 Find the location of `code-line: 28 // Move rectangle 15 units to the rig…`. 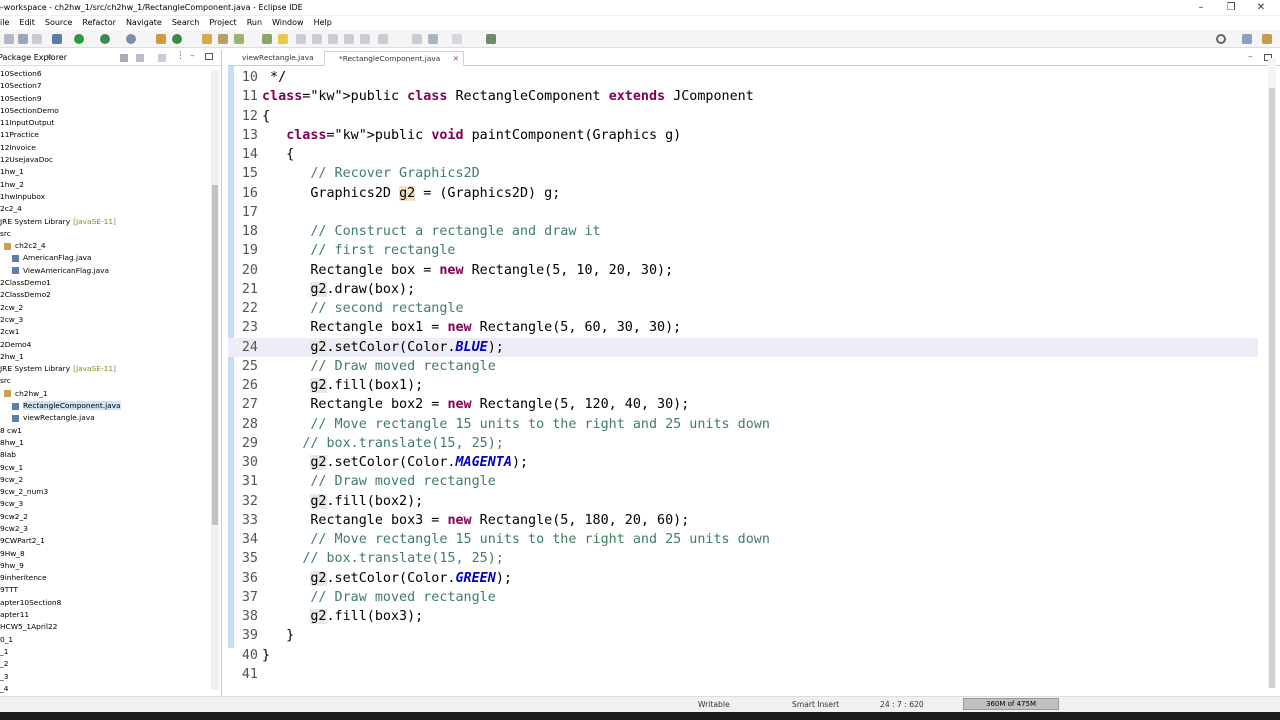

code-line: 28 // Move rectangle 15 units to the rig… is located at coordinates (743, 424).